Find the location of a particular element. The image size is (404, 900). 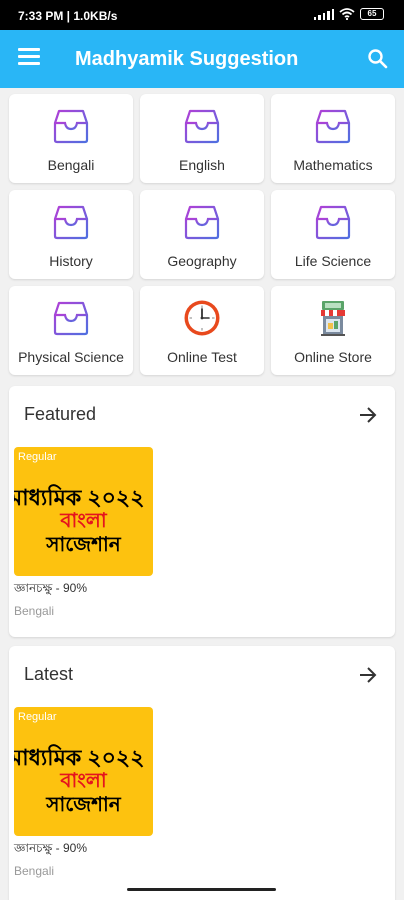

subject-label: Geography is located at coordinates (202, 261).